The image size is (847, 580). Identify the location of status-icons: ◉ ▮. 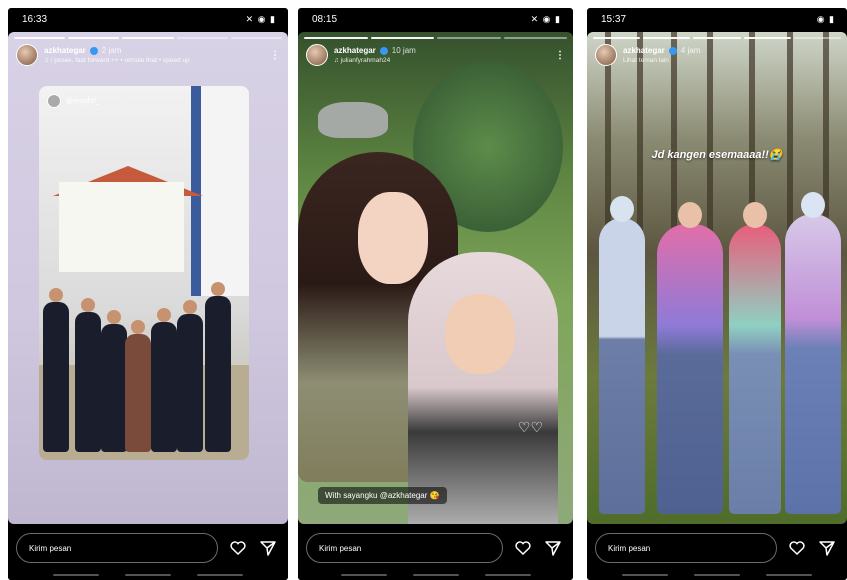
(825, 18).